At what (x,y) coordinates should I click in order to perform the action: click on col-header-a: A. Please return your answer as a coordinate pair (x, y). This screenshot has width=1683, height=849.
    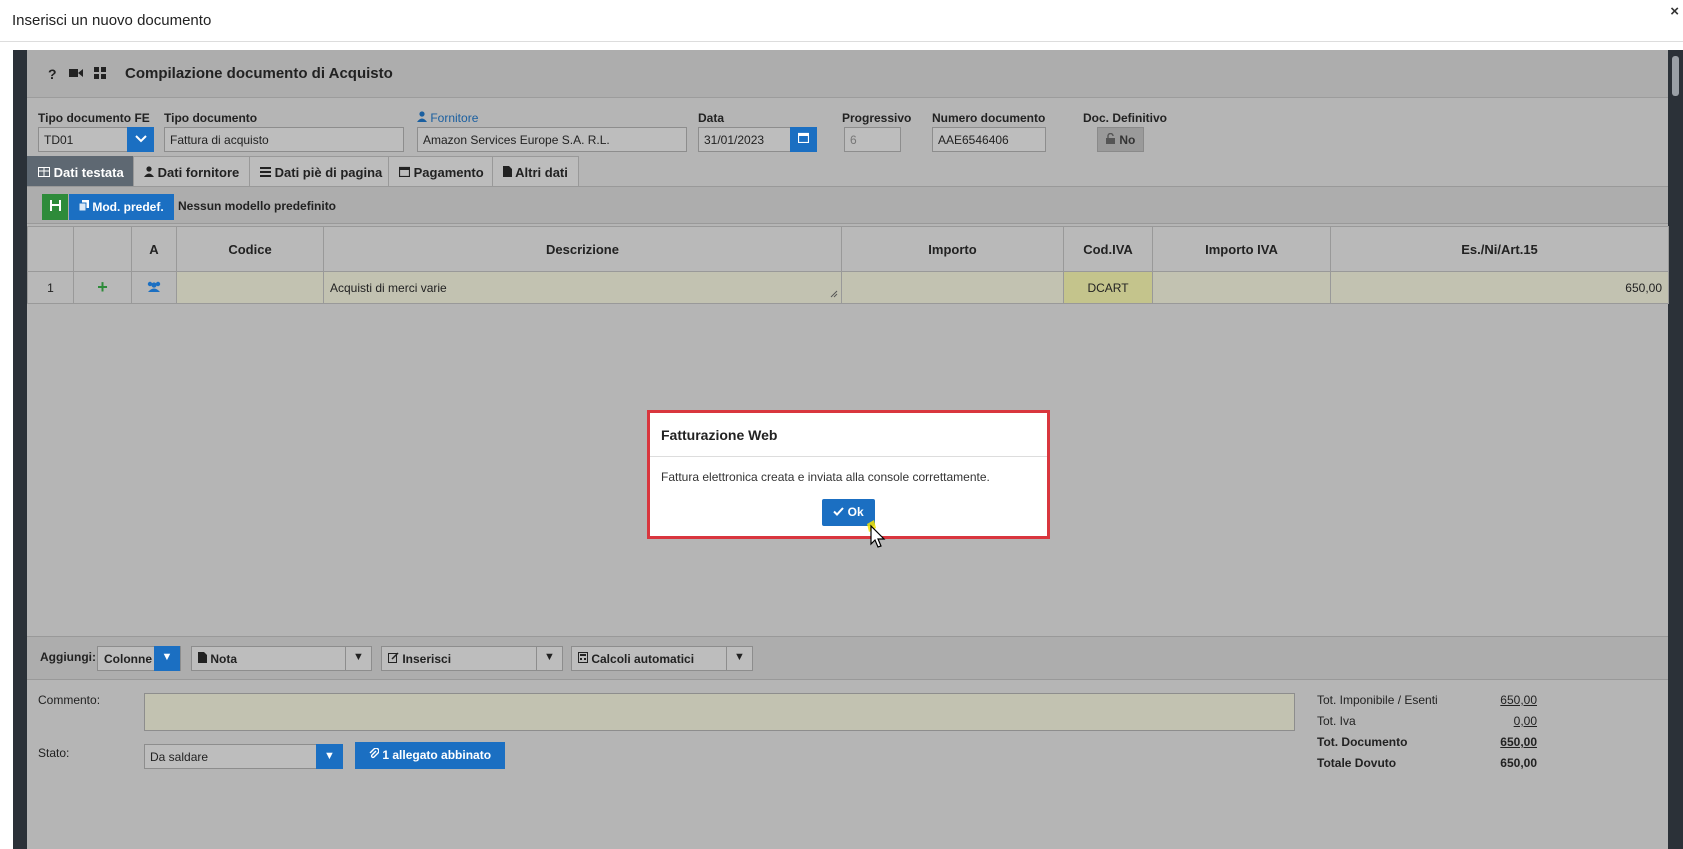
    Looking at the image, I should click on (154, 249).